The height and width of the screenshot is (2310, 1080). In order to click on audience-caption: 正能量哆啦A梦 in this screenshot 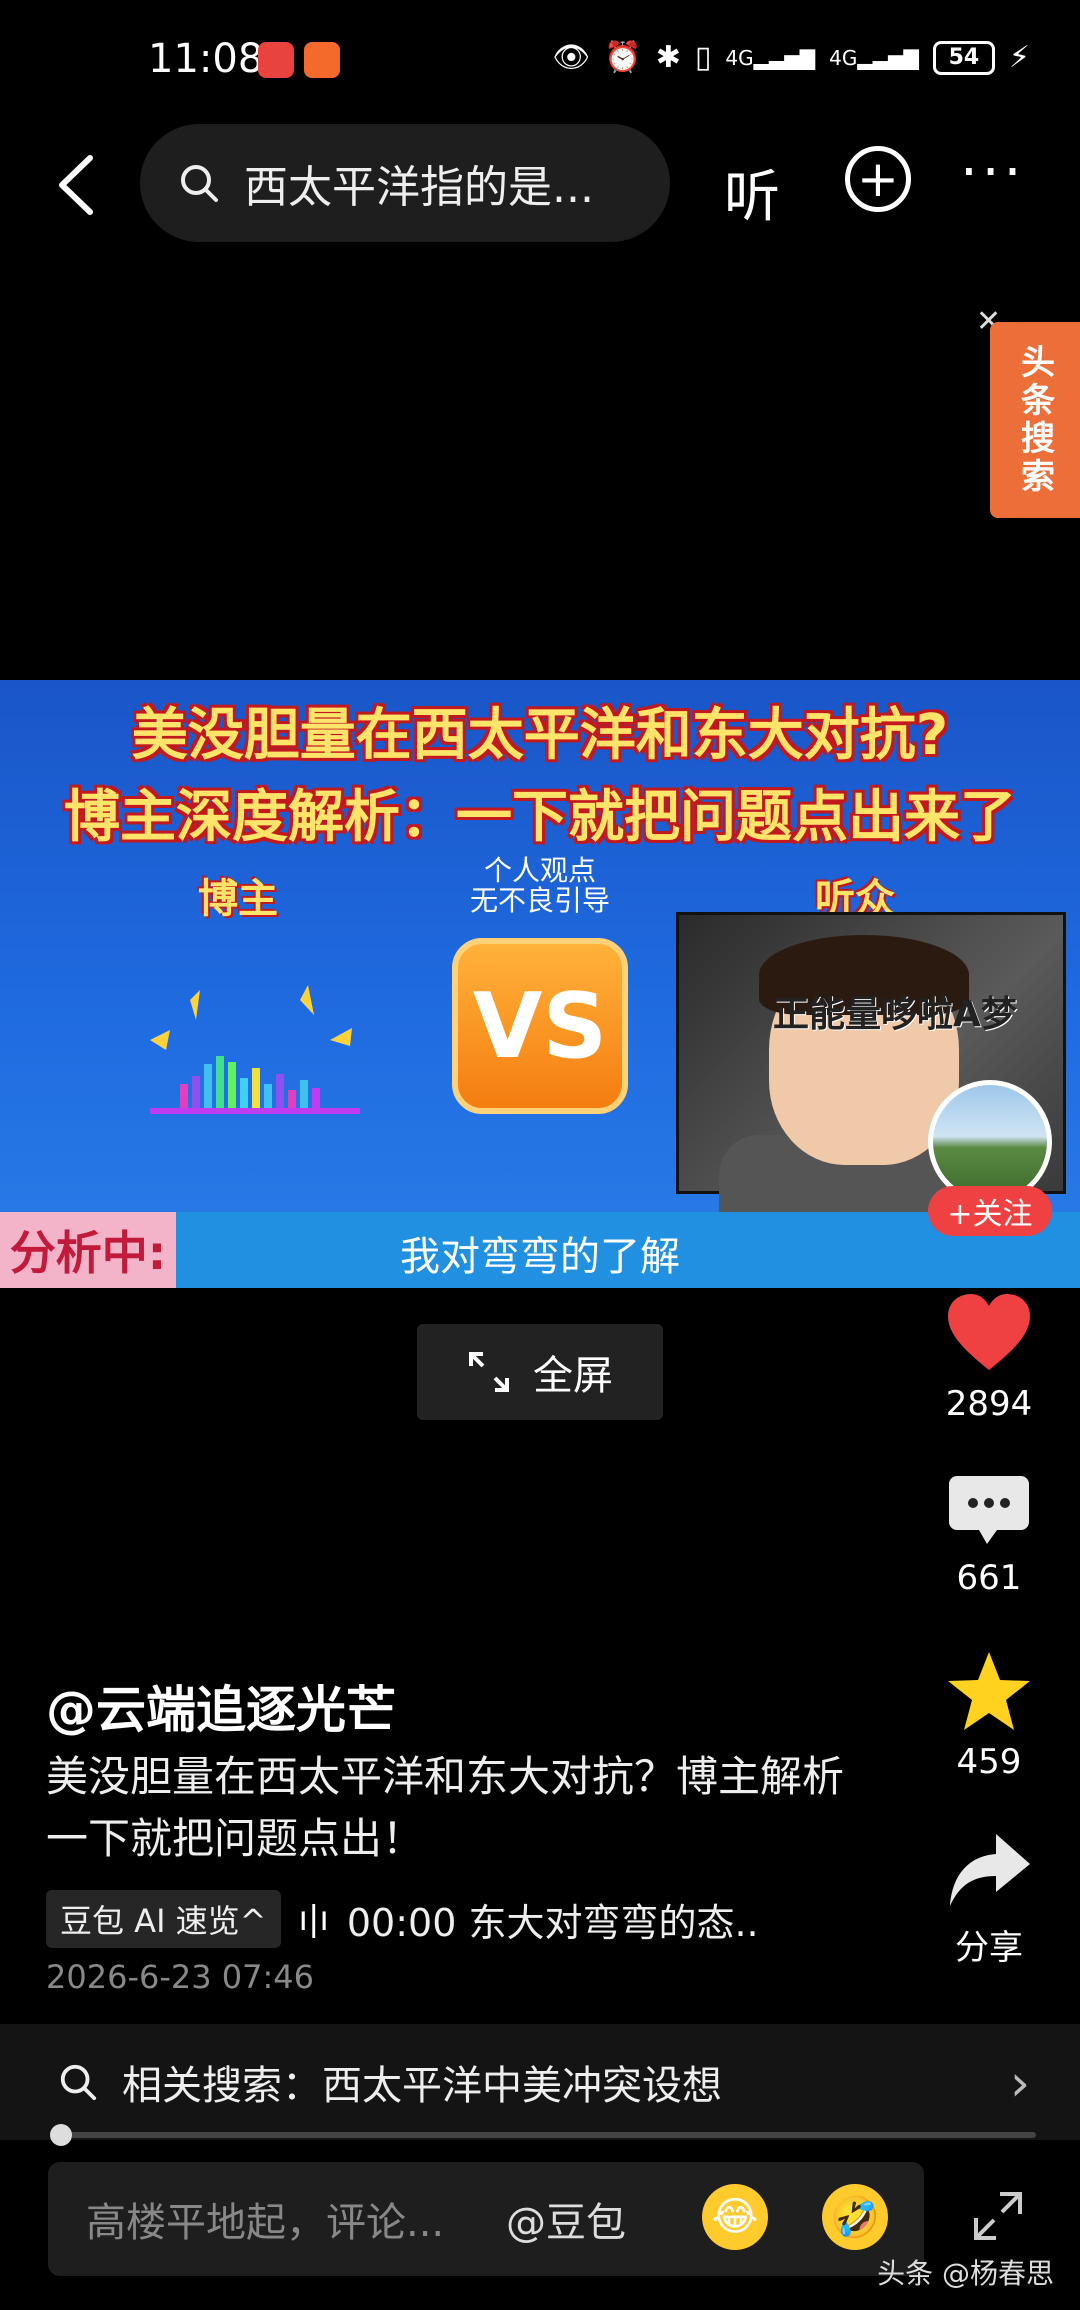, I will do `click(895, 1014)`.